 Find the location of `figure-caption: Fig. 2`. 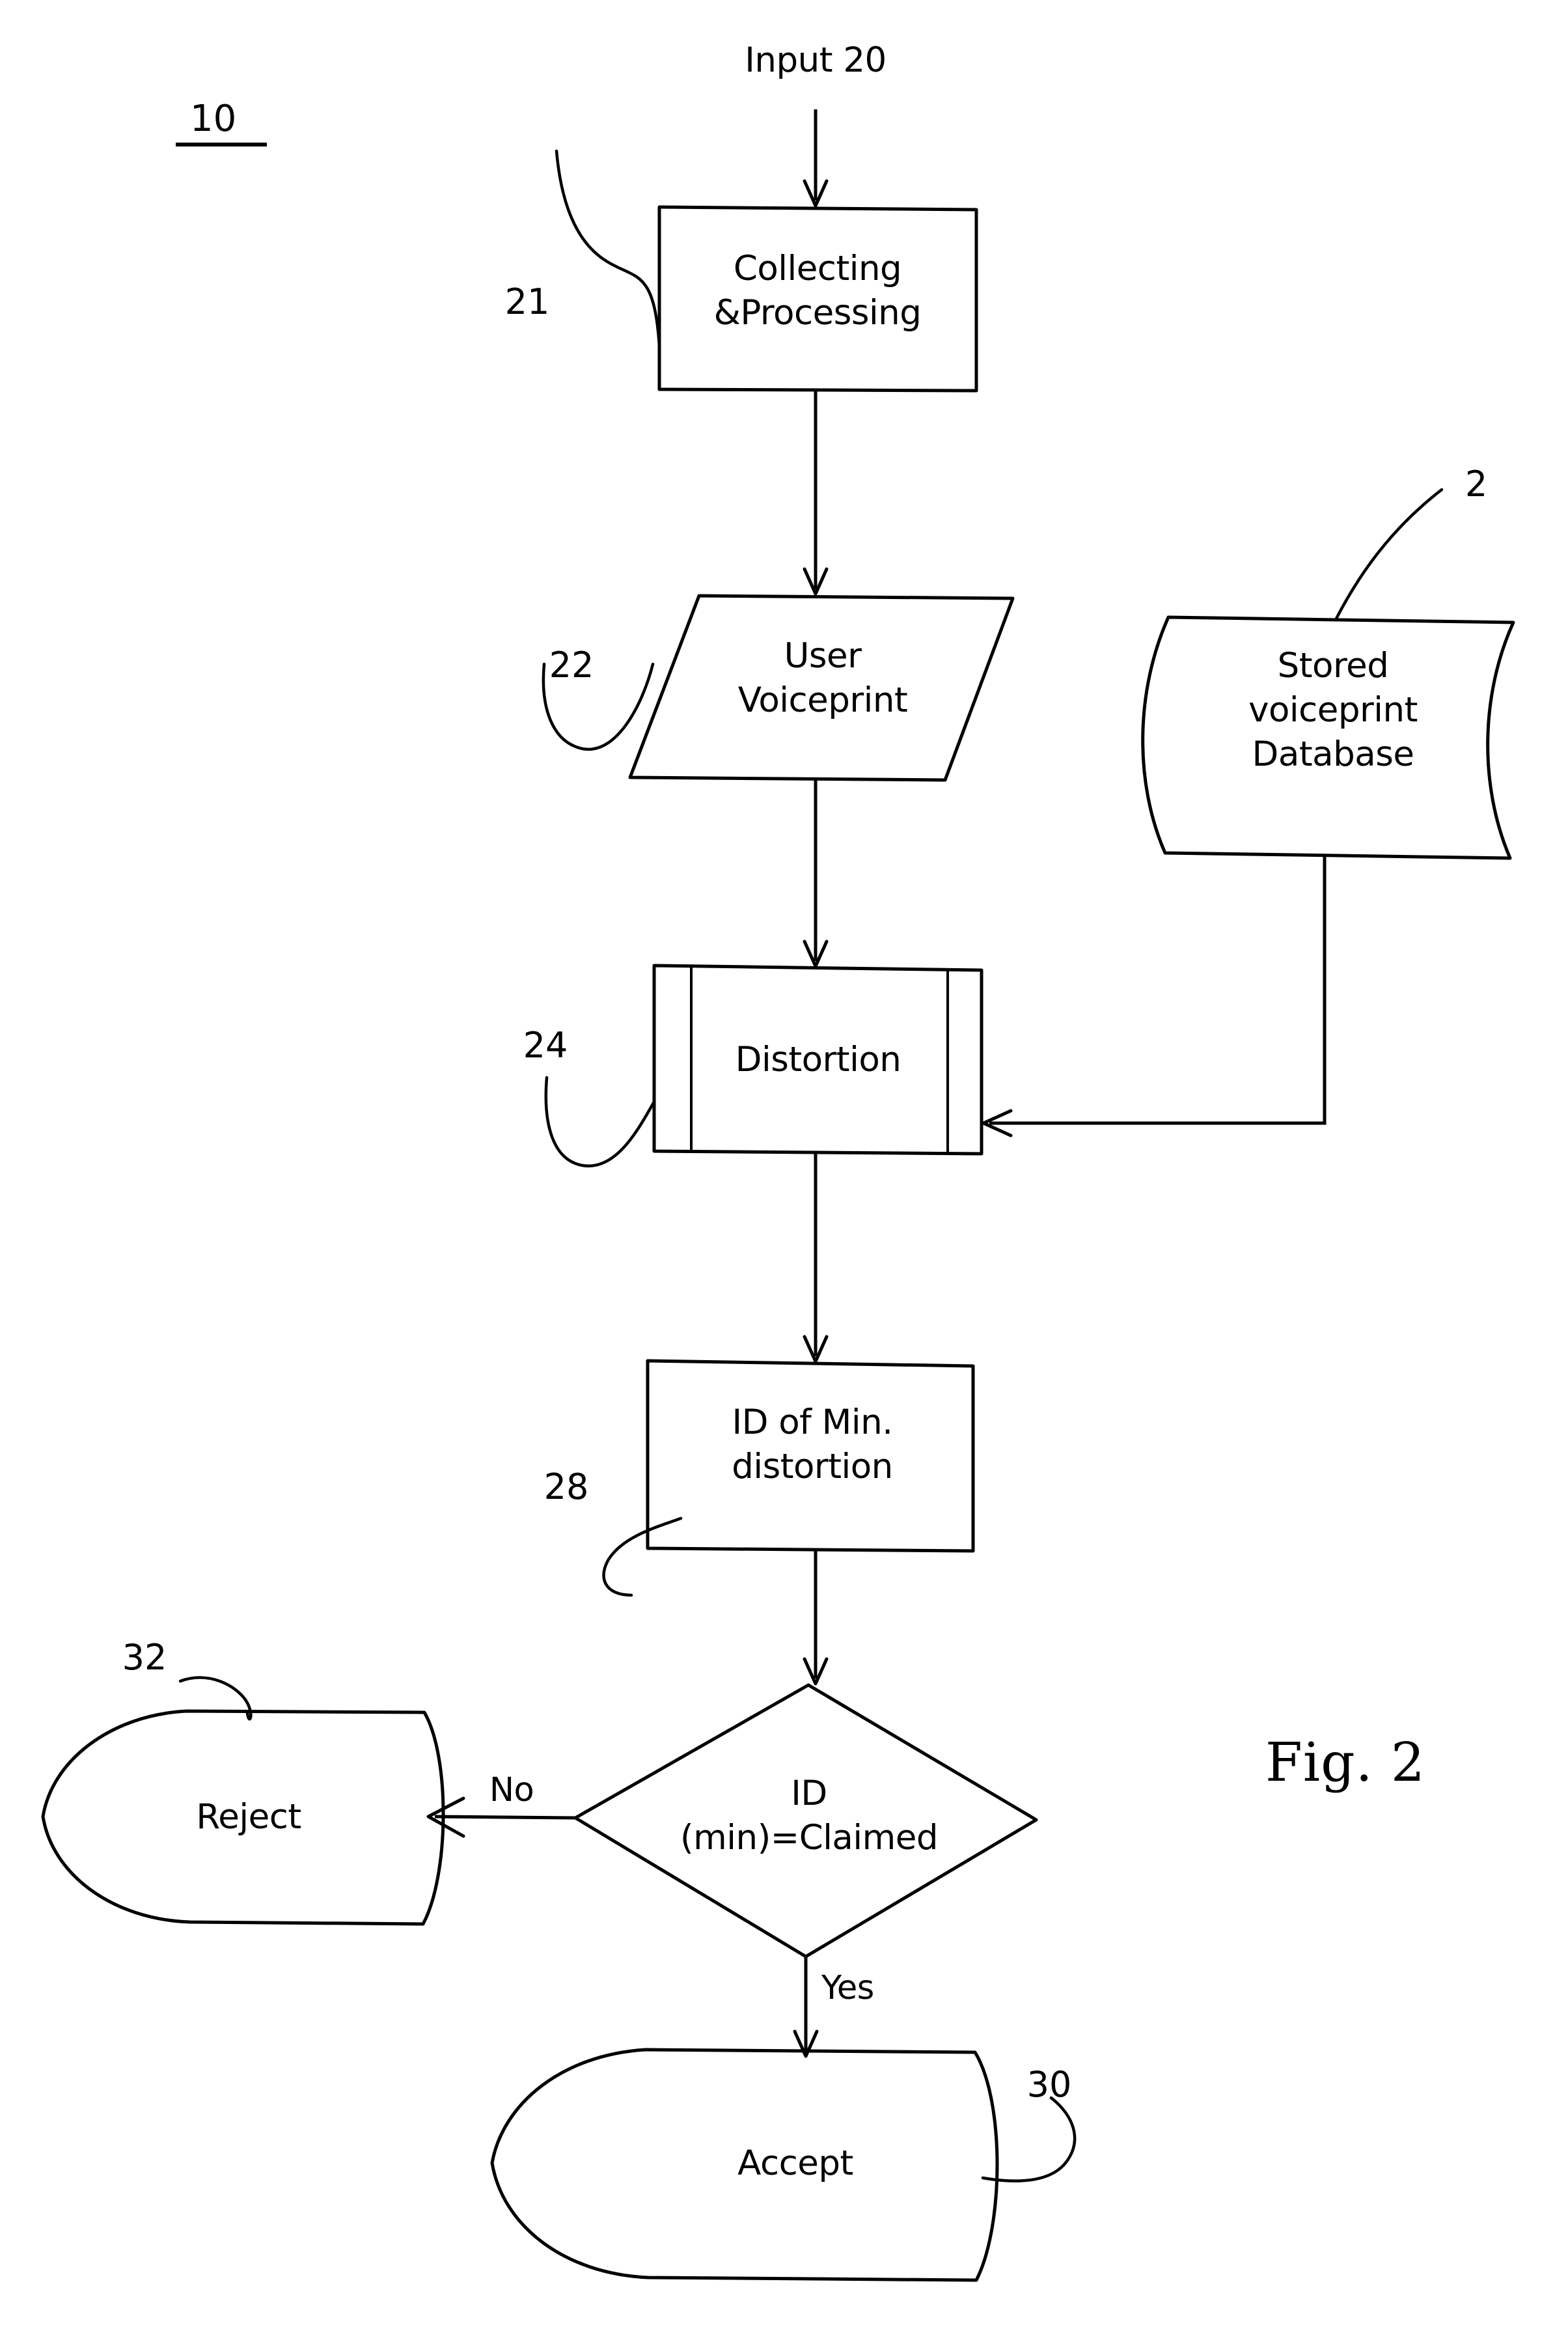

figure-caption: Fig. 2 is located at coordinates (1345, 1763).